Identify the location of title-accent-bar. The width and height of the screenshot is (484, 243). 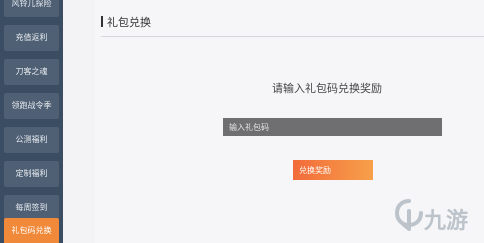
(102, 21).